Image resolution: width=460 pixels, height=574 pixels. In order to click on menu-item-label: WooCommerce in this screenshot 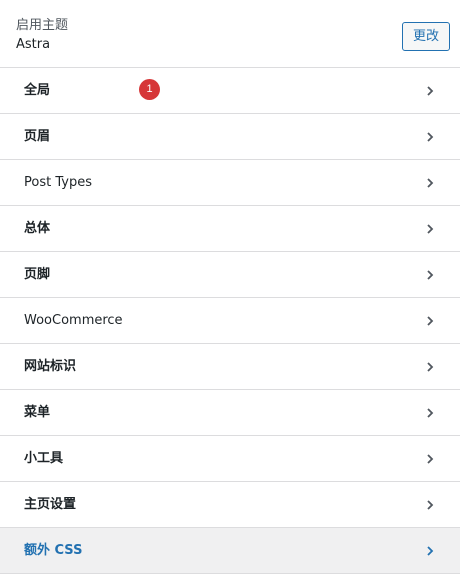, I will do `click(73, 320)`.